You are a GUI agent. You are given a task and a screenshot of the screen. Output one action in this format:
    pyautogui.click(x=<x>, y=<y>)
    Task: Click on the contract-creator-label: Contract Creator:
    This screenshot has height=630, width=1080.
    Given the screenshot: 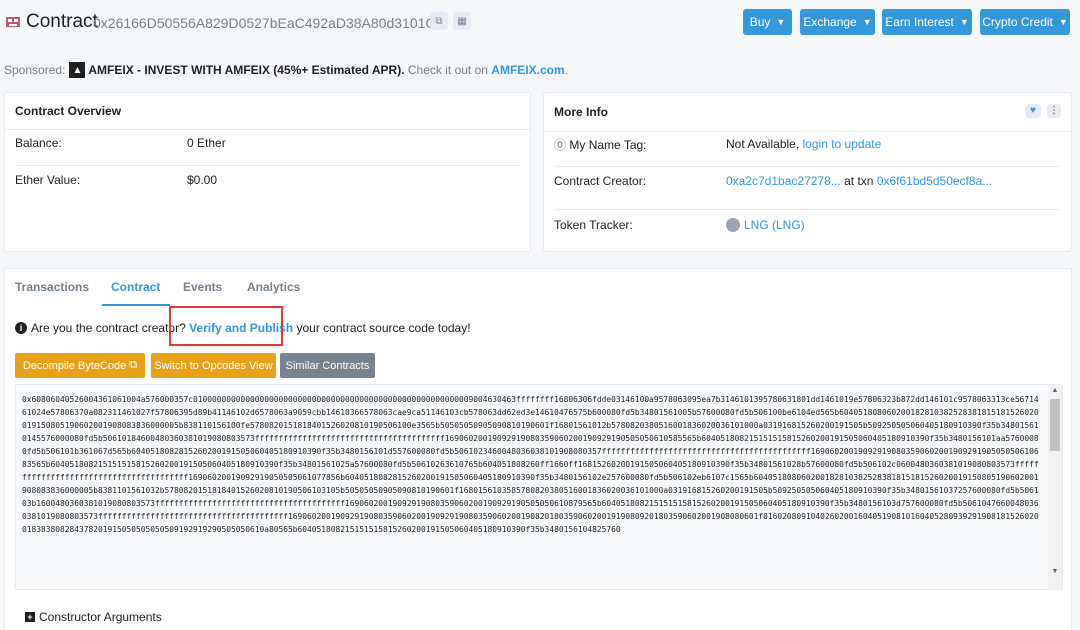 What is the action you would take?
    pyautogui.click(x=600, y=181)
    